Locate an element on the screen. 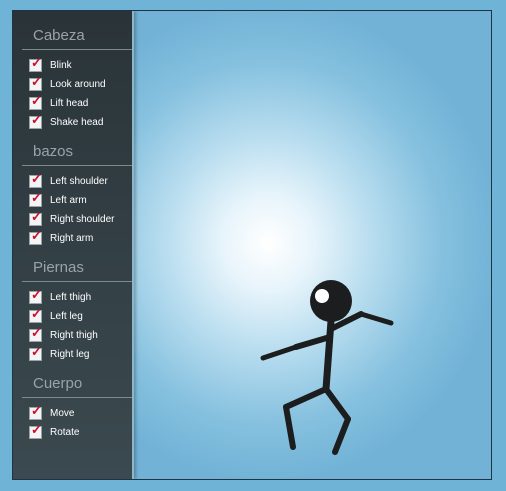  toggle-left-shoulder: ✓ Left shoulder is located at coordinates (77, 181).